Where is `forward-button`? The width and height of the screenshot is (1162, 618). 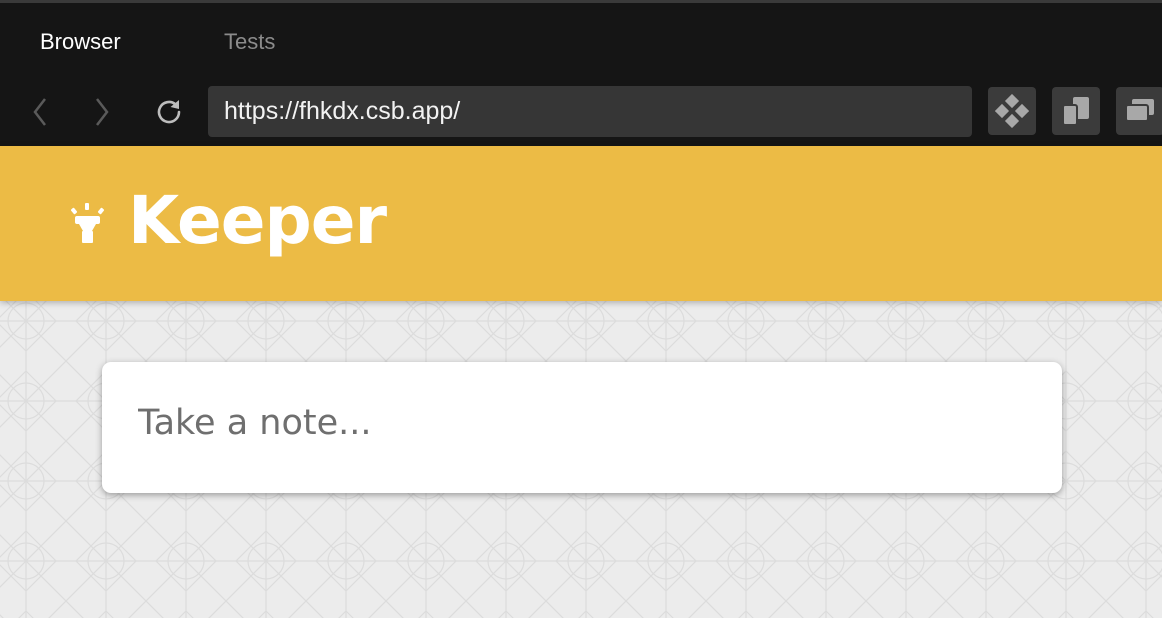 forward-button is located at coordinates (102, 112).